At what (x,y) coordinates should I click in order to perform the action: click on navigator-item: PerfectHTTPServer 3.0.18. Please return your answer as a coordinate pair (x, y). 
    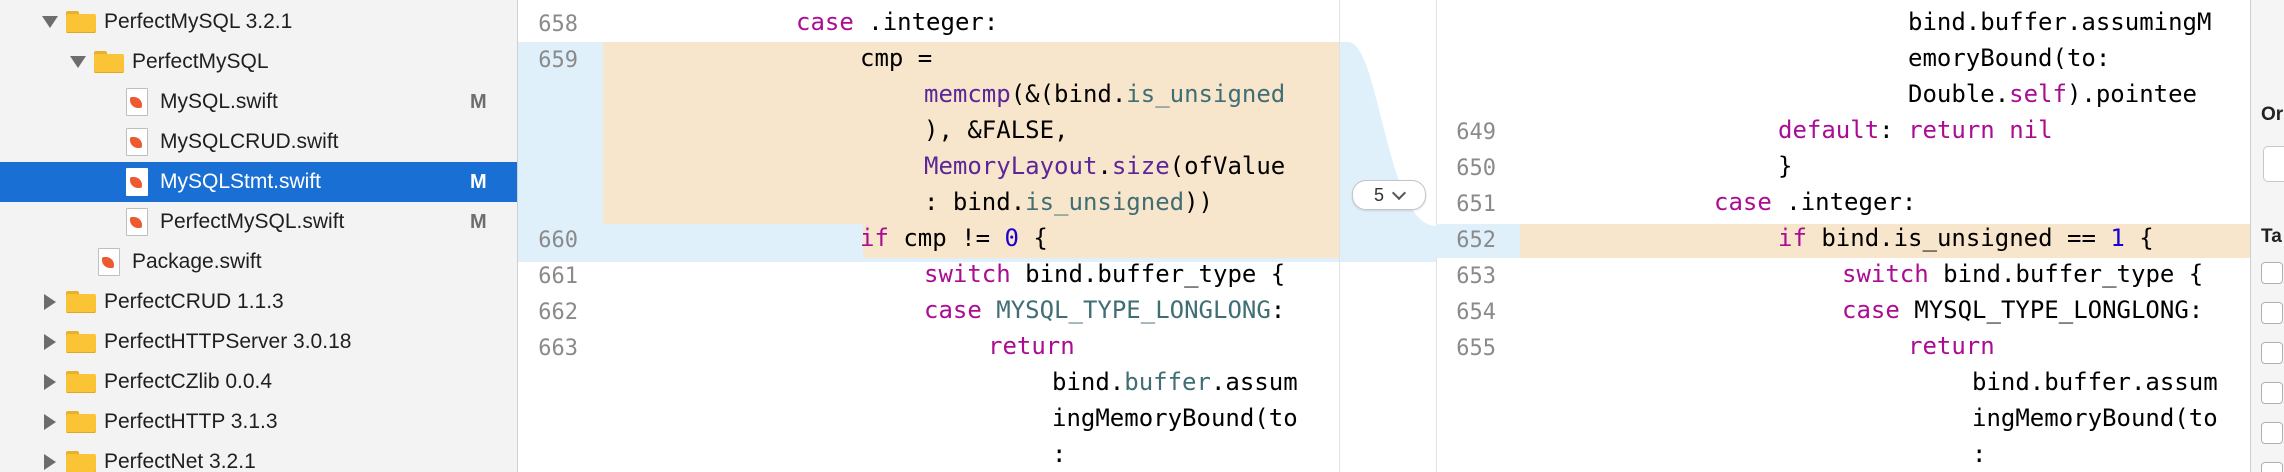
    Looking at the image, I should click on (258, 342).